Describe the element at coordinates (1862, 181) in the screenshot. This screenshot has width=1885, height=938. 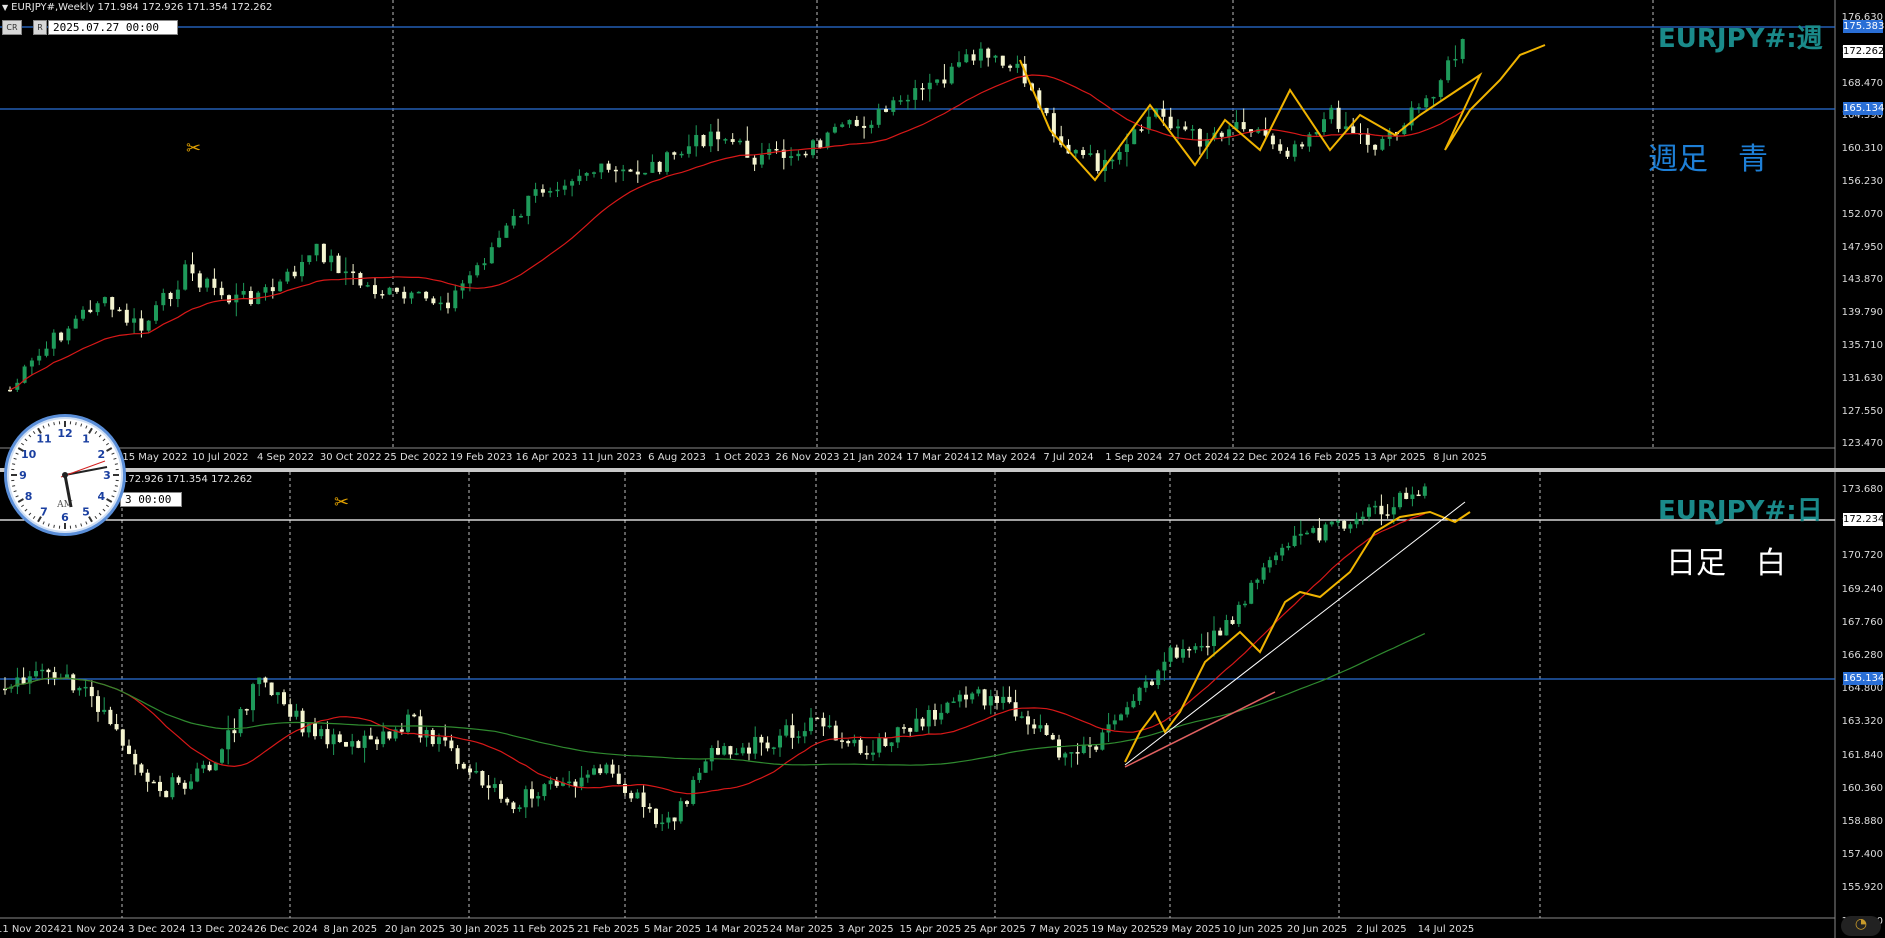
I see `weekly-y-tick: 156.230` at that location.